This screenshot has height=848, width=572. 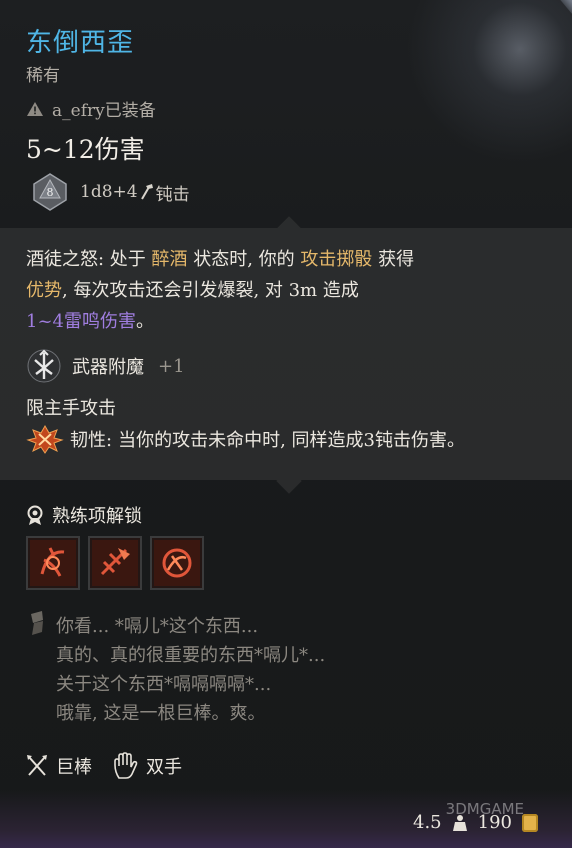 What do you see at coordinates (244, 259) in the screenshot?
I see `effect-text: 状态时, 你的` at bounding box center [244, 259].